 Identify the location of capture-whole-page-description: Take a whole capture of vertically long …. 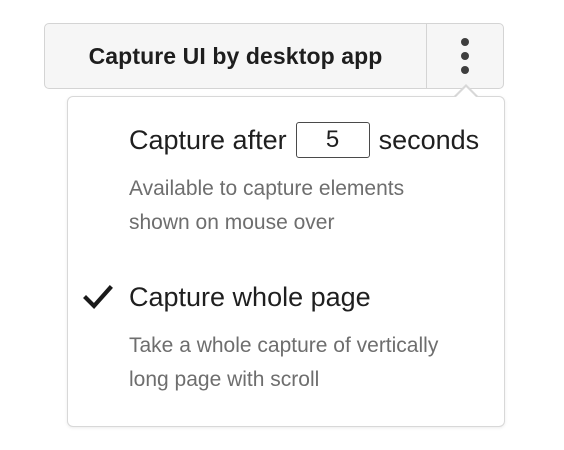
(284, 362).